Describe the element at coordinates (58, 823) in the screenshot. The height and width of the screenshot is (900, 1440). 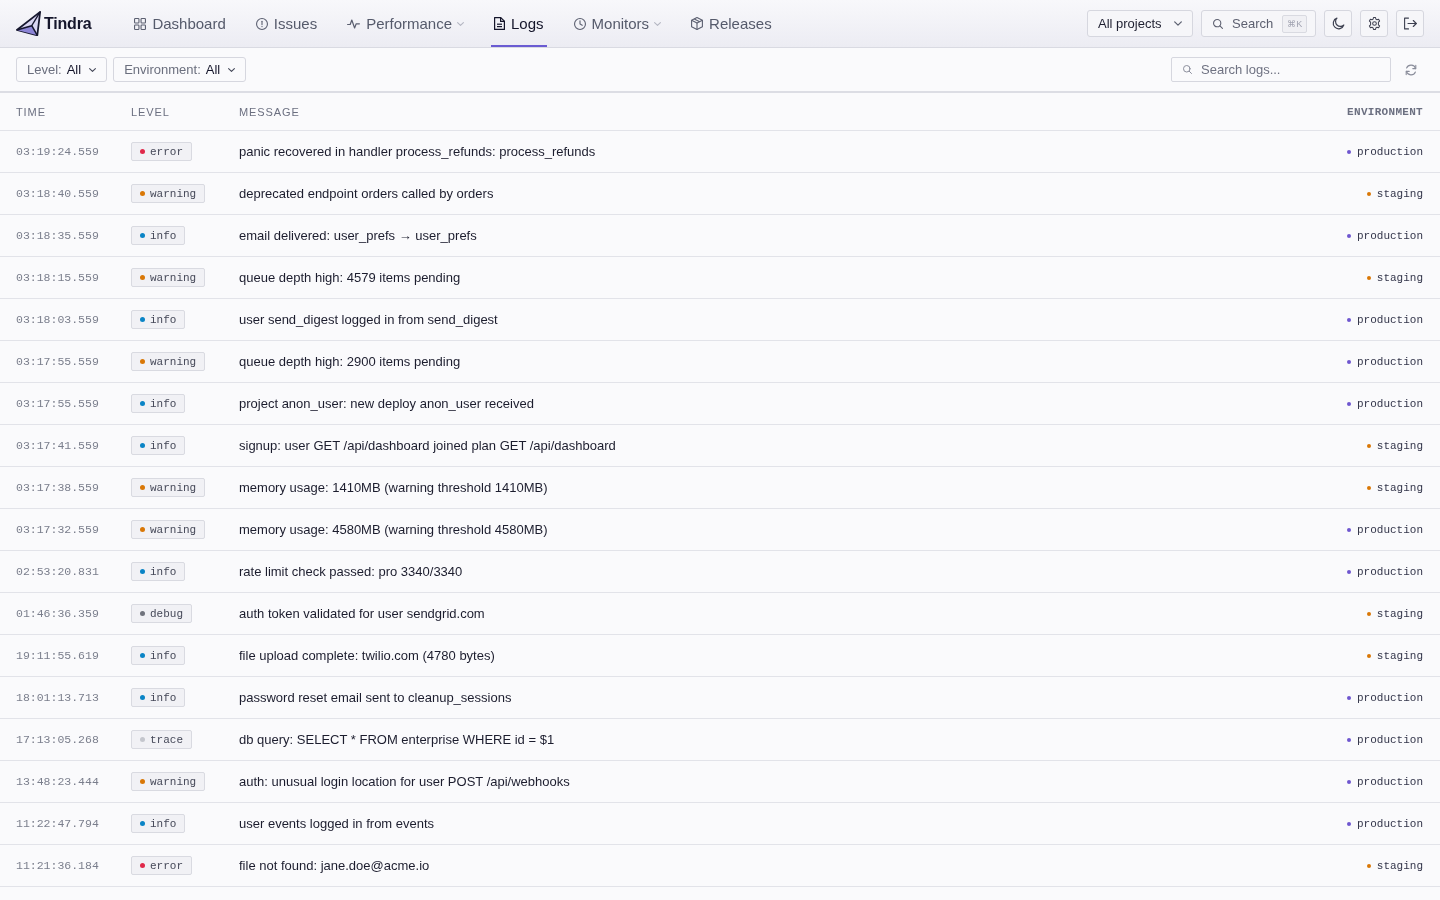
I see `timestamp: 11:22:47.794` at that location.